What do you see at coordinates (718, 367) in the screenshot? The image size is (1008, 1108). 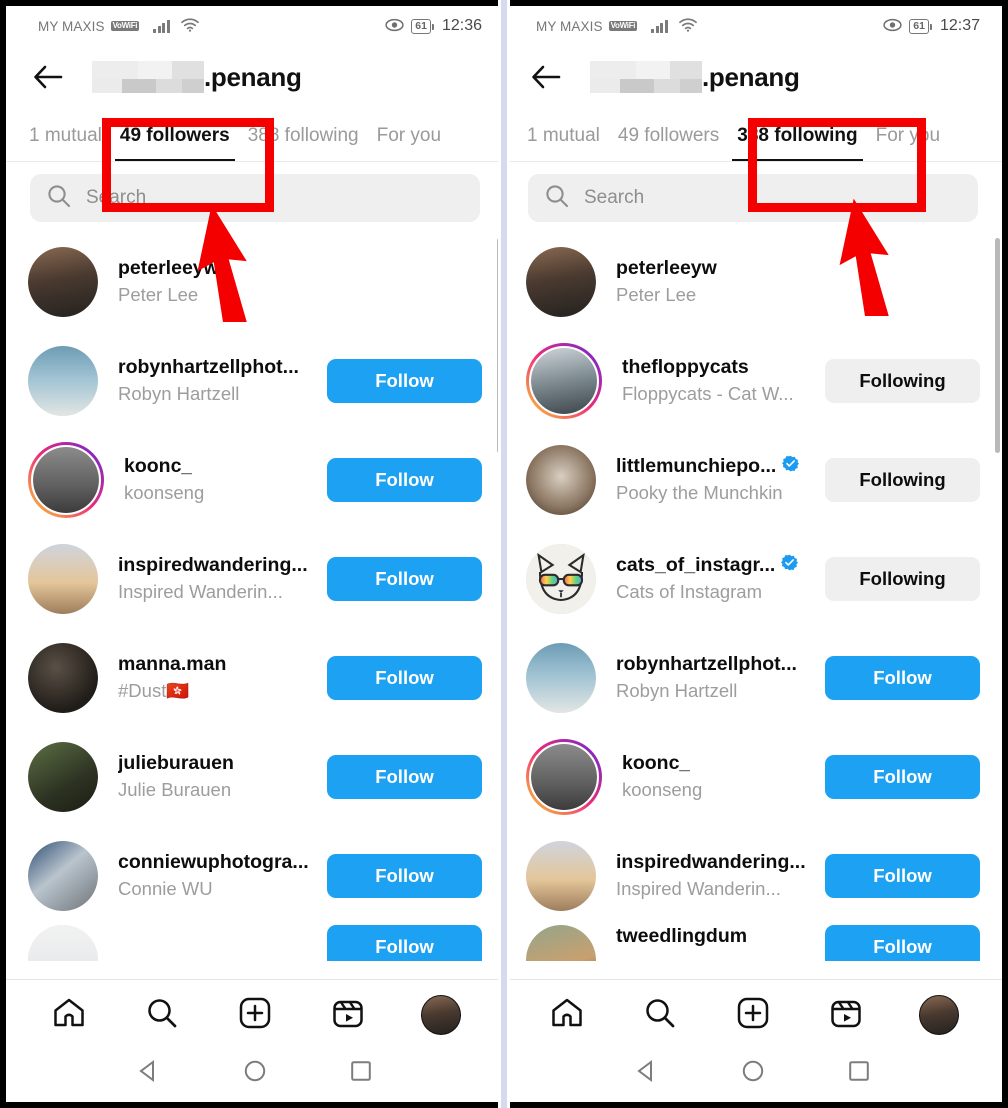 I see `username: thefloppycats` at bounding box center [718, 367].